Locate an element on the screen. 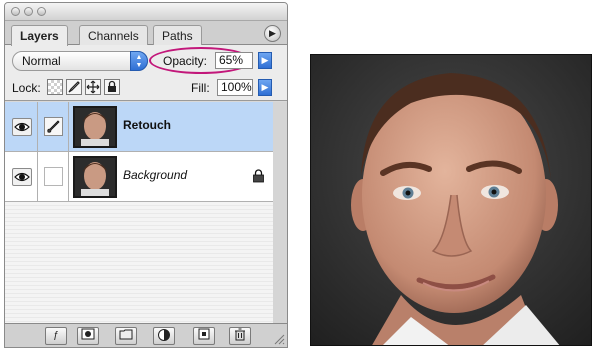 The height and width of the screenshot is (350, 596). blend-row: Normal ▲ ▼ Opacity: 65% ▶ is located at coordinates (146, 60).